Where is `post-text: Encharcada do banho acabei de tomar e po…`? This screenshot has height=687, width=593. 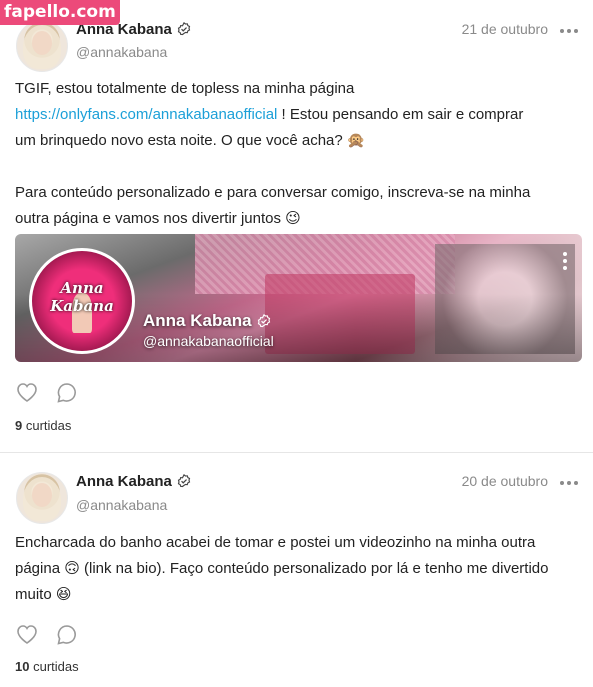 post-text: Encharcada do banho acabei de tomar e po… is located at coordinates (282, 568).